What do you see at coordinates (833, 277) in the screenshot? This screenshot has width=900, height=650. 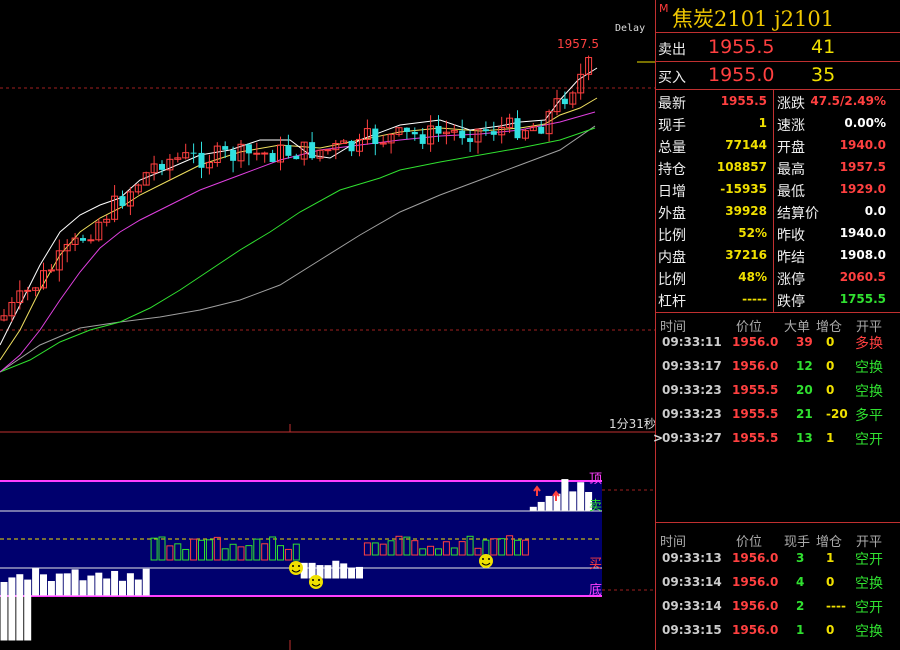 I see `stat-row-right: 涨停 2060.5` at bounding box center [833, 277].